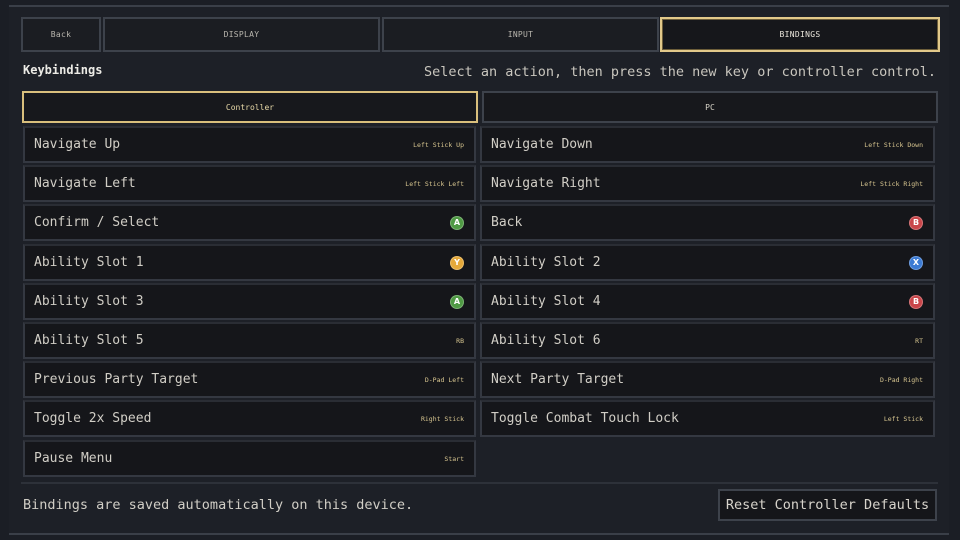  Describe the element at coordinates (249, 340) in the screenshot. I see `binding-row: Ability Slot 5 RB` at that location.